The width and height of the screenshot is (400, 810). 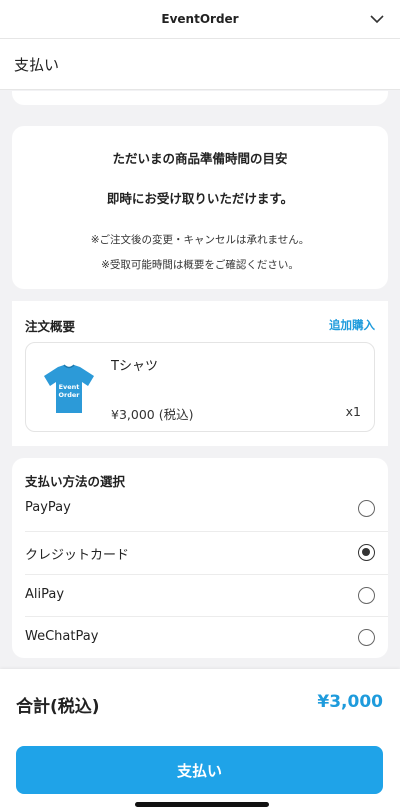 What do you see at coordinates (200, 240) in the screenshot?
I see `notice-note: ※ご注文後の変更・キャンセルは承れません。` at bounding box center [200, 240].